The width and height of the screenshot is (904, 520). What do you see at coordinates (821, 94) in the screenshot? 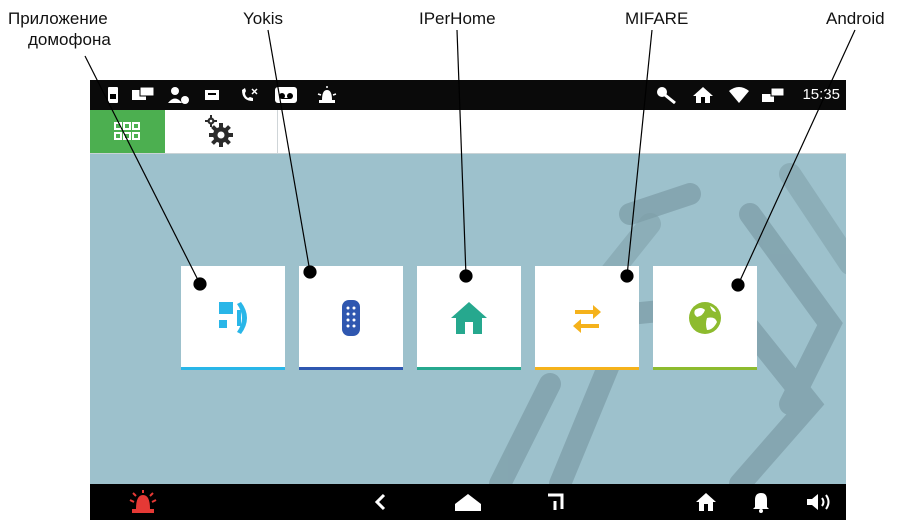
I see `status-time: 15:35` at bounding box center [821, 94].